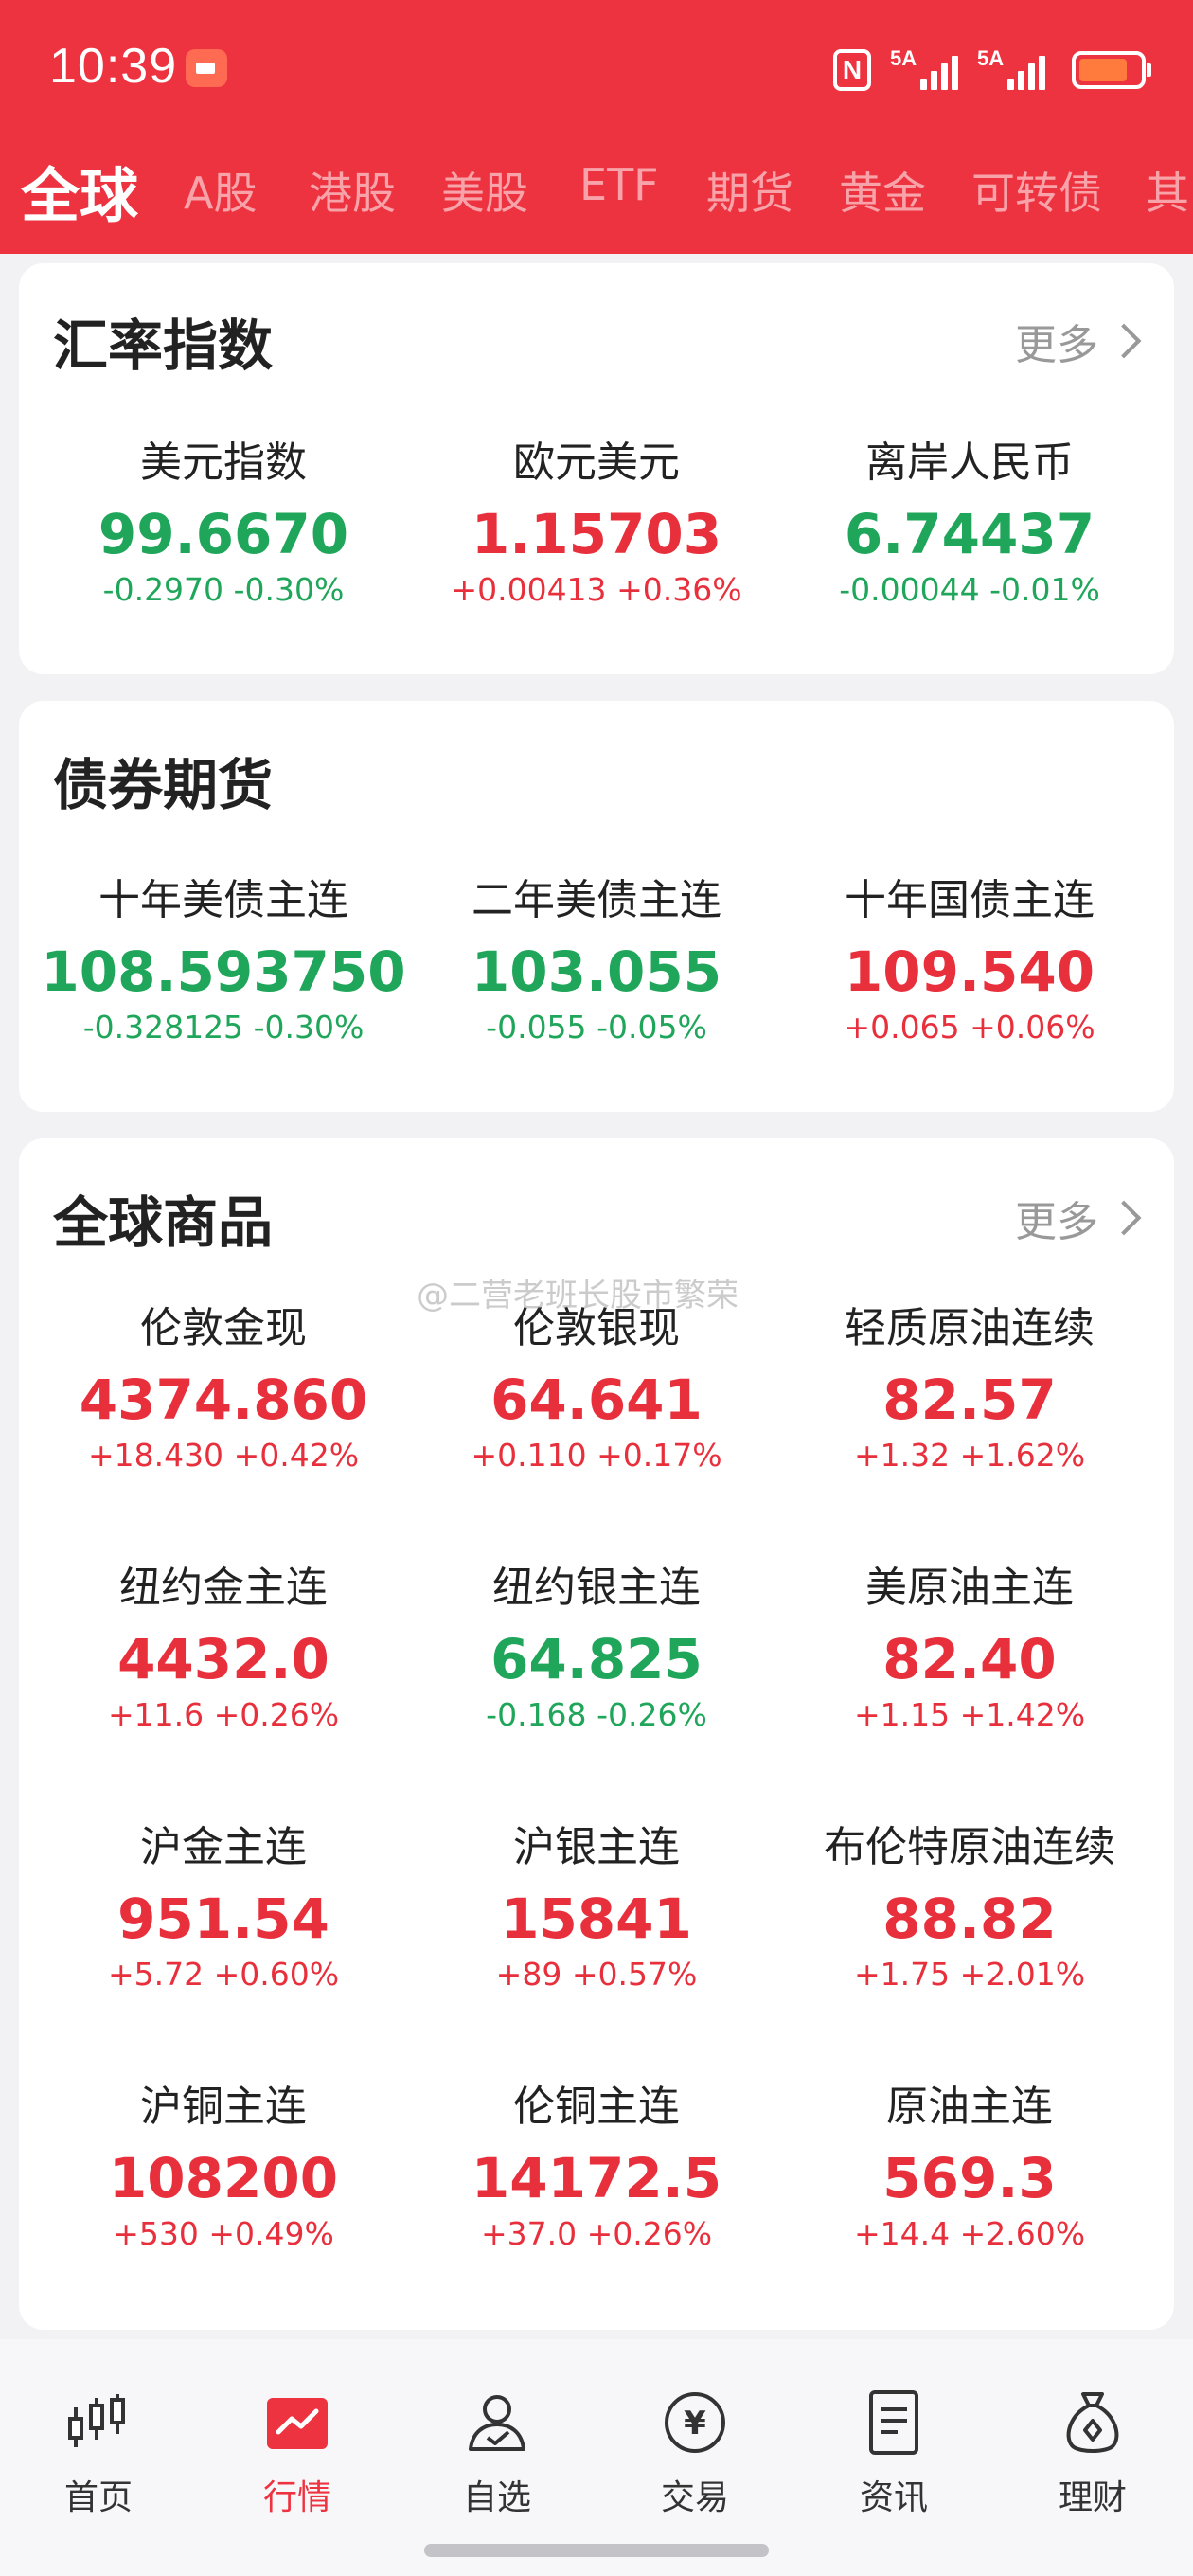 This screenshot has width=1193, height=2576. Describe the element at coordinates (113, 66) in the screenshot. I see `status-time: 10:39` at that location.